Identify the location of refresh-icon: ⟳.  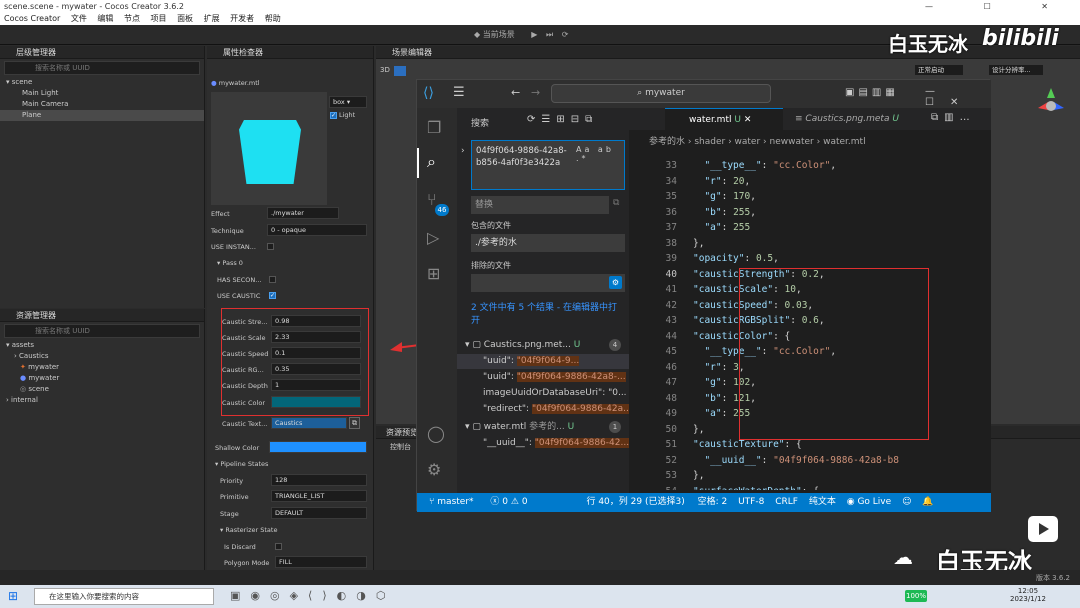
(565, 34).